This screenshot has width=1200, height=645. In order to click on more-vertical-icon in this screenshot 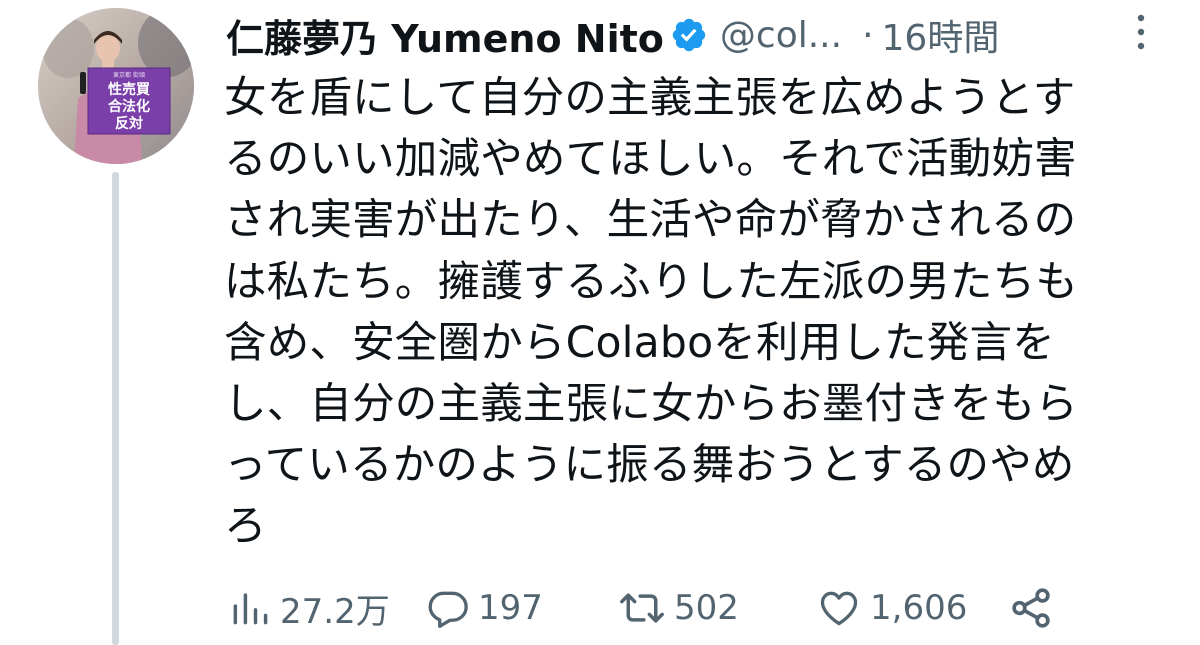, I will do `click(1141, 32)`.